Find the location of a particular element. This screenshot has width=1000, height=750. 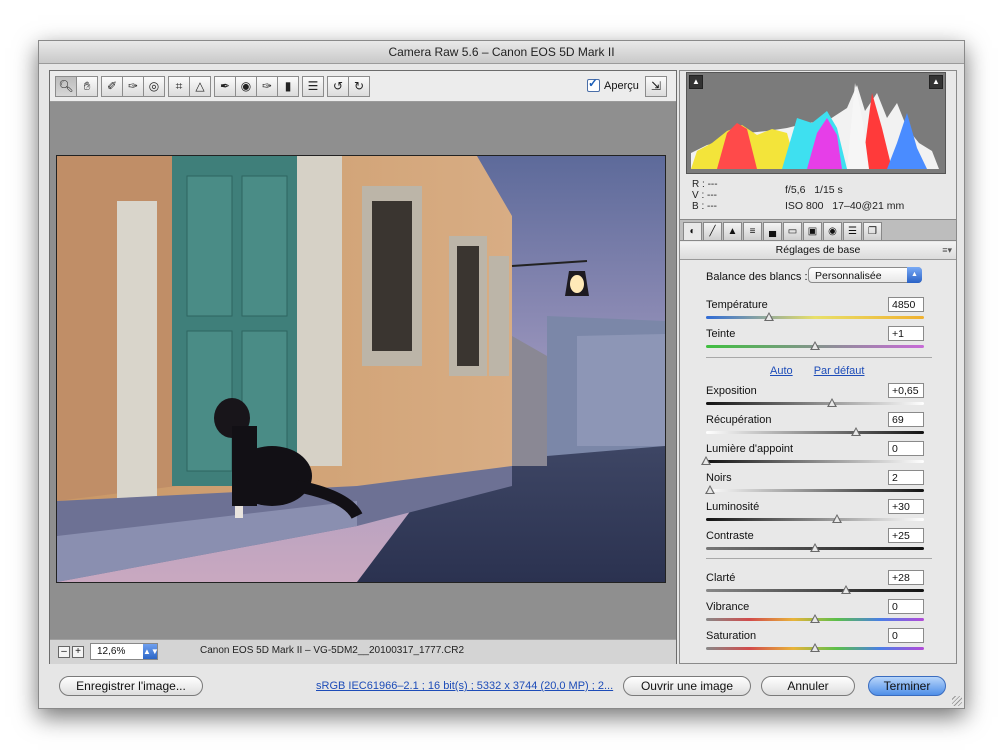

tone-curve-tab-icon: ╱ is located at coordinates (712, 231).